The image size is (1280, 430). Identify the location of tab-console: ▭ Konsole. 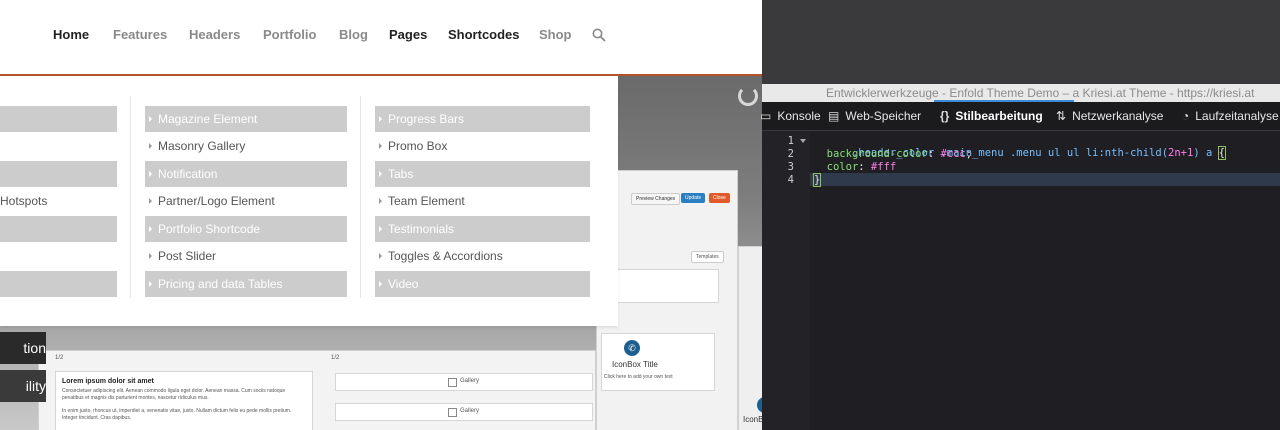
(790, 116).